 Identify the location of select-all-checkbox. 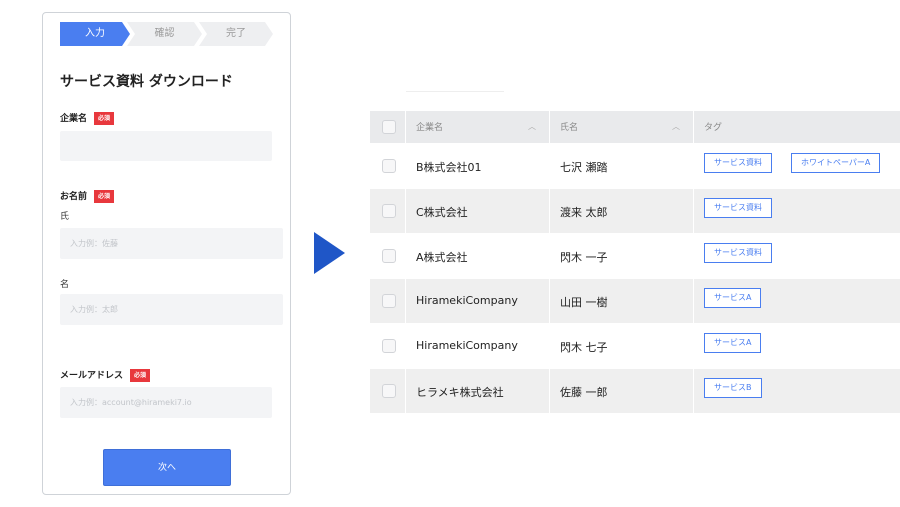
(389, 127).